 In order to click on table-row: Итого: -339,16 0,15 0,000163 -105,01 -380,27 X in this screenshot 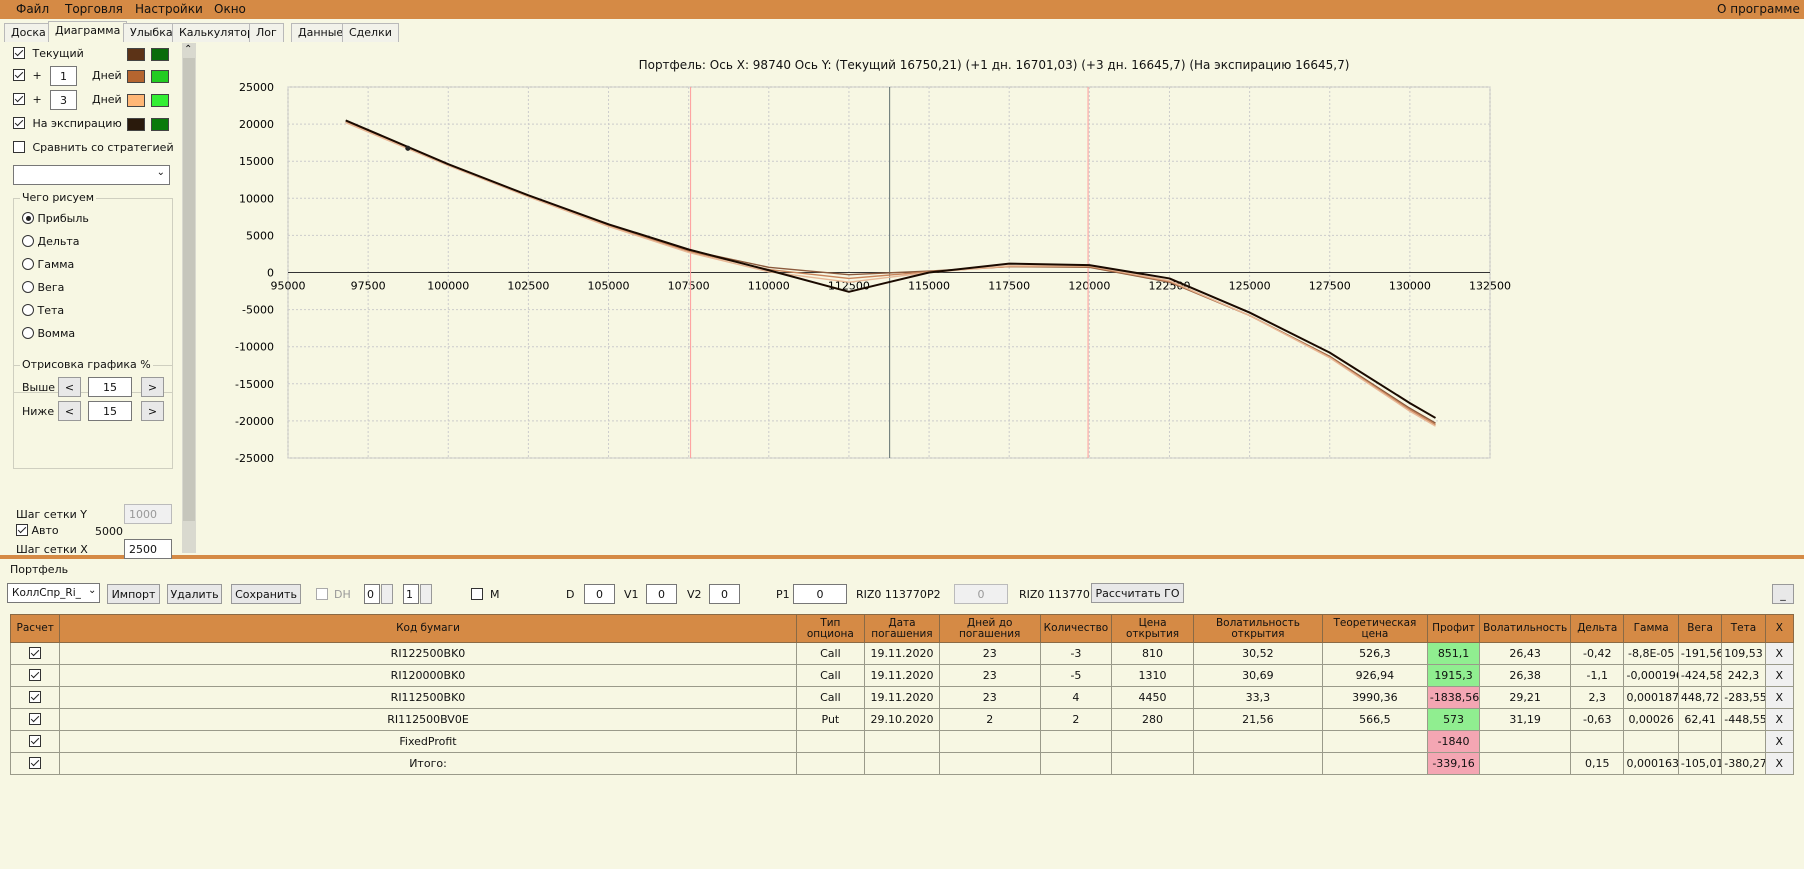, I will do `click(902, 763)`.